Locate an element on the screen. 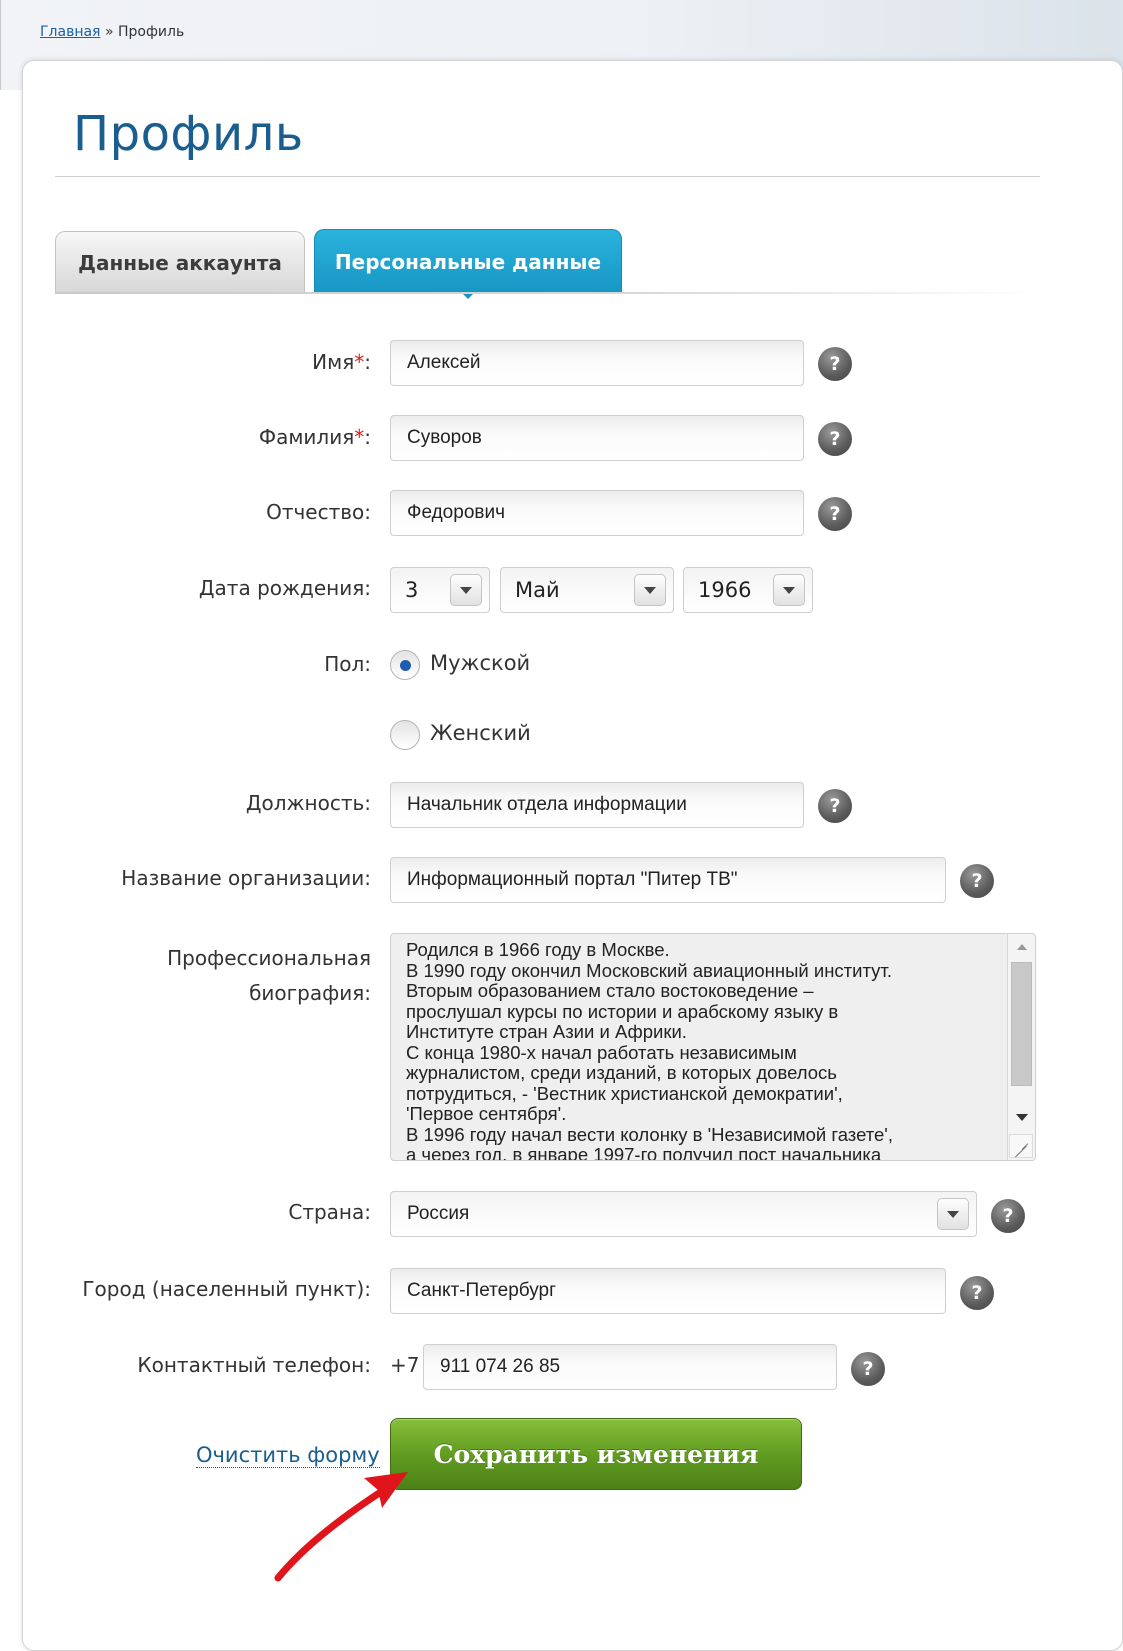 This screenshot has height=1651, width=1123. last-name-label: Фамилия*: is located at coordinates (314, 437).